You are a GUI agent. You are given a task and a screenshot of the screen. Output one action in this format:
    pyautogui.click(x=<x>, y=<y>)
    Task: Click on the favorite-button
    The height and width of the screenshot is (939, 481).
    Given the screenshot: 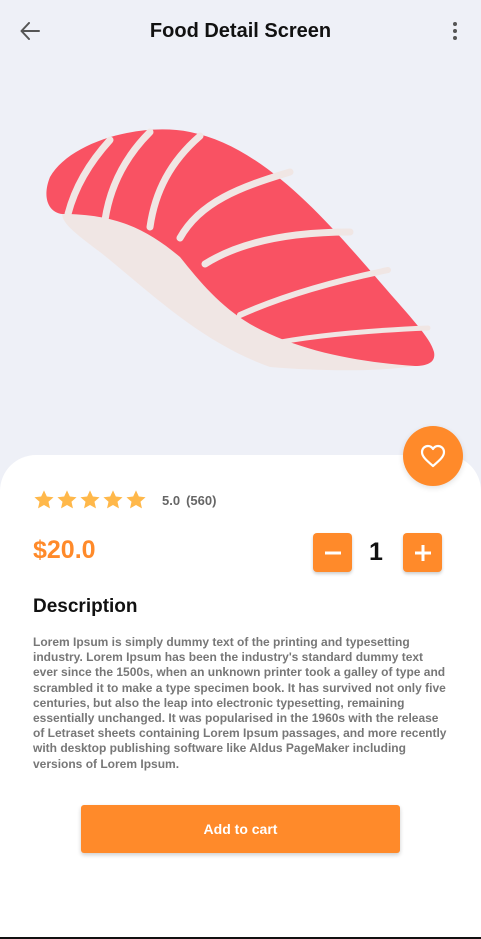 What is the action you would take?
    pyautogui.click(x=433, y=456)
    